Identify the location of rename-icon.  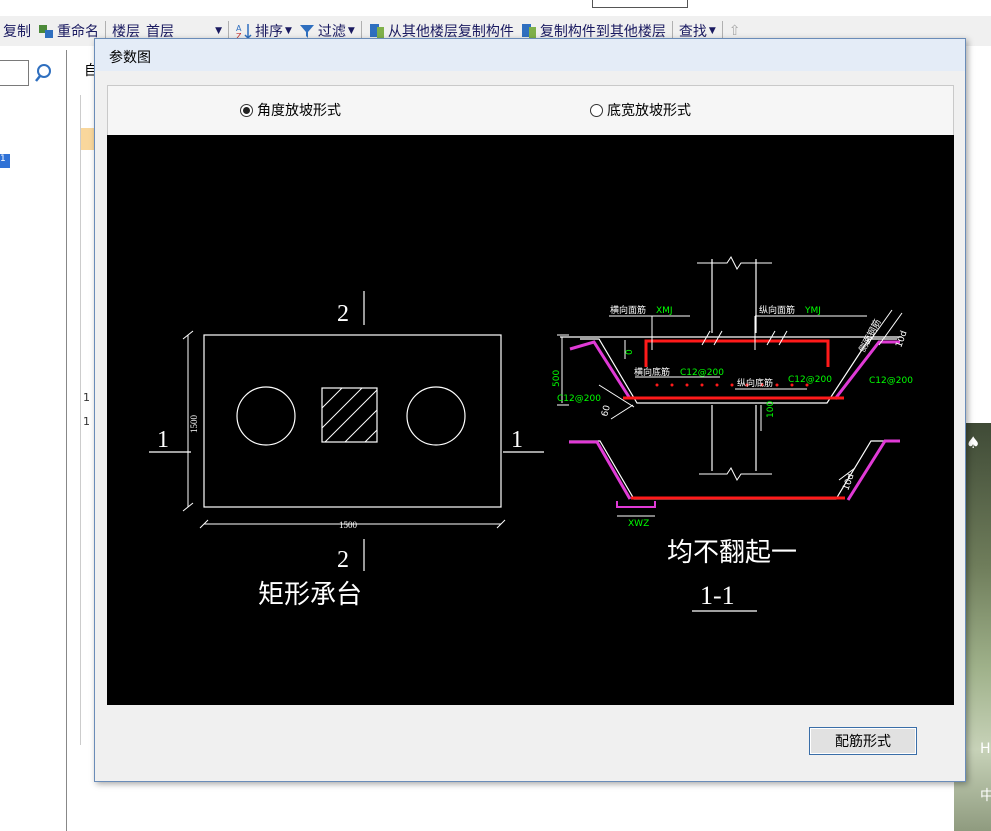
(46, 31).